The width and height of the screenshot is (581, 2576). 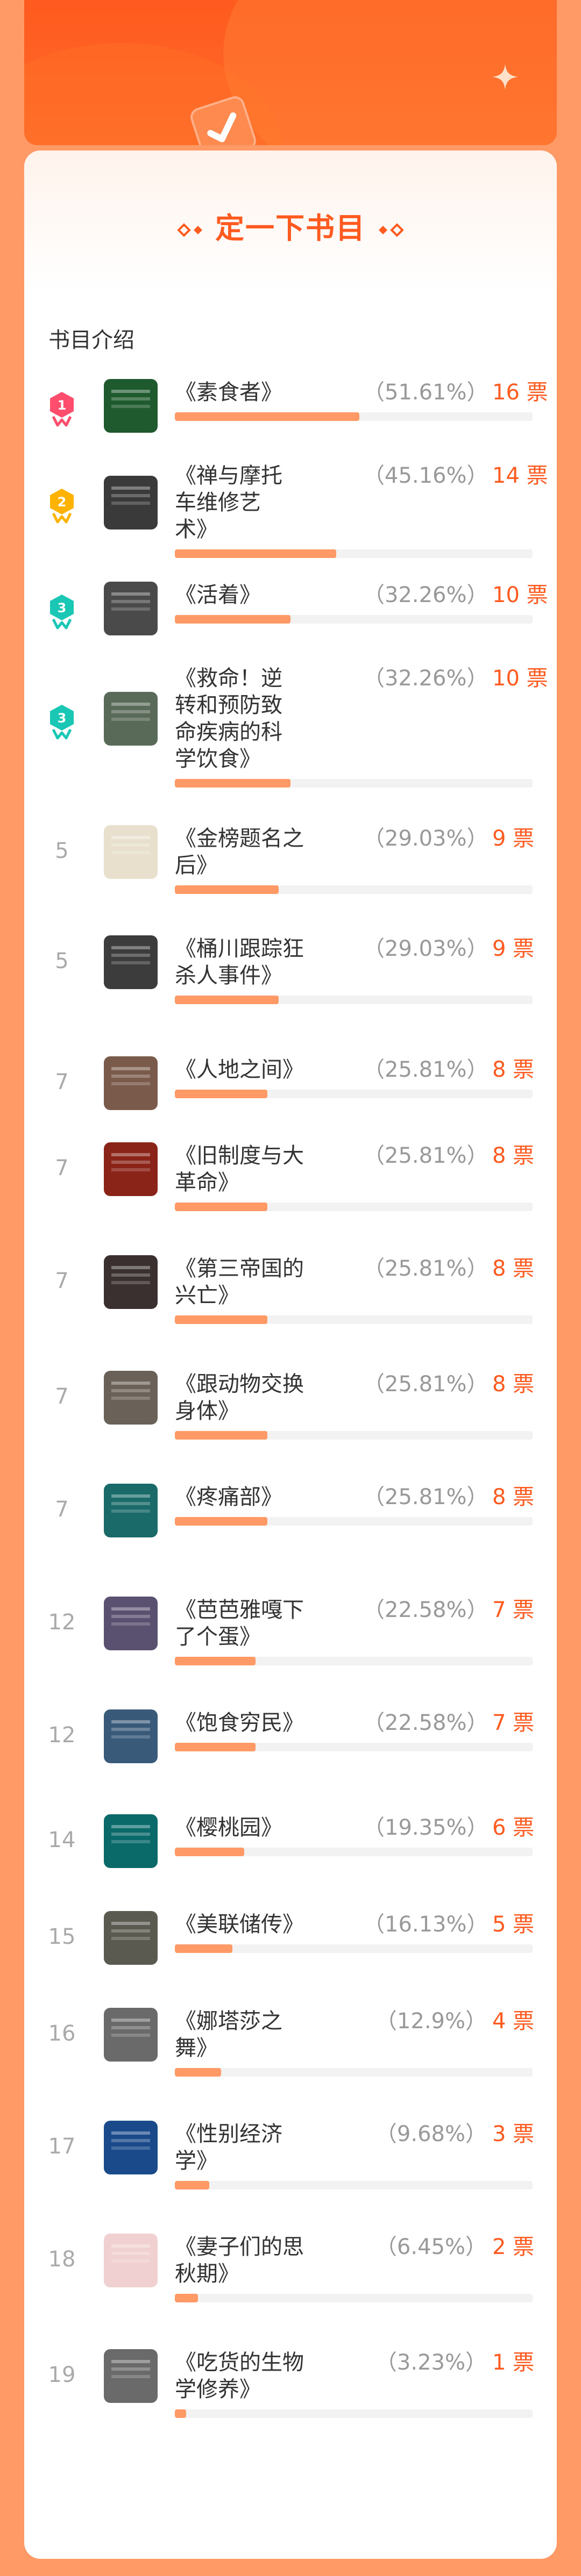 What do you see at coordinates (290, 228) in the screenshot?
I see `page-title: 定一下书目` at bounding box center [290, 228].